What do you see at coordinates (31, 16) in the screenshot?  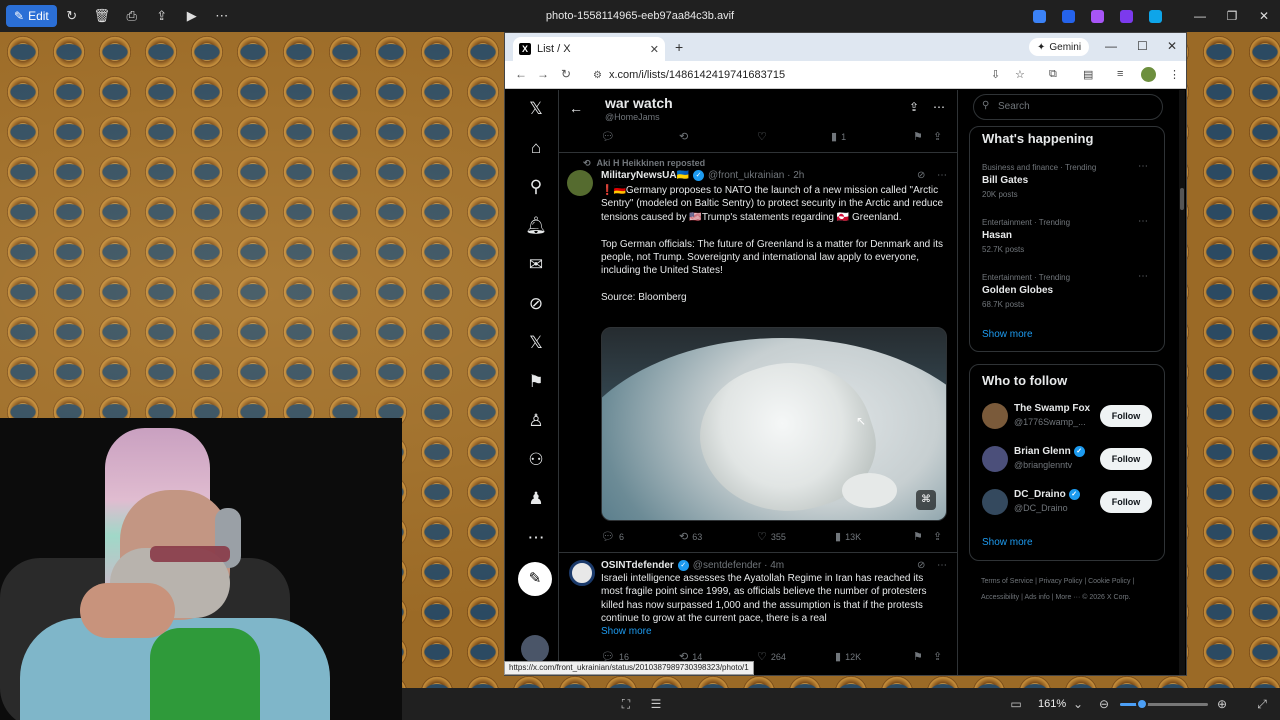 I see `edit-button: ✎ Edit` at bounding box center [31, 16].